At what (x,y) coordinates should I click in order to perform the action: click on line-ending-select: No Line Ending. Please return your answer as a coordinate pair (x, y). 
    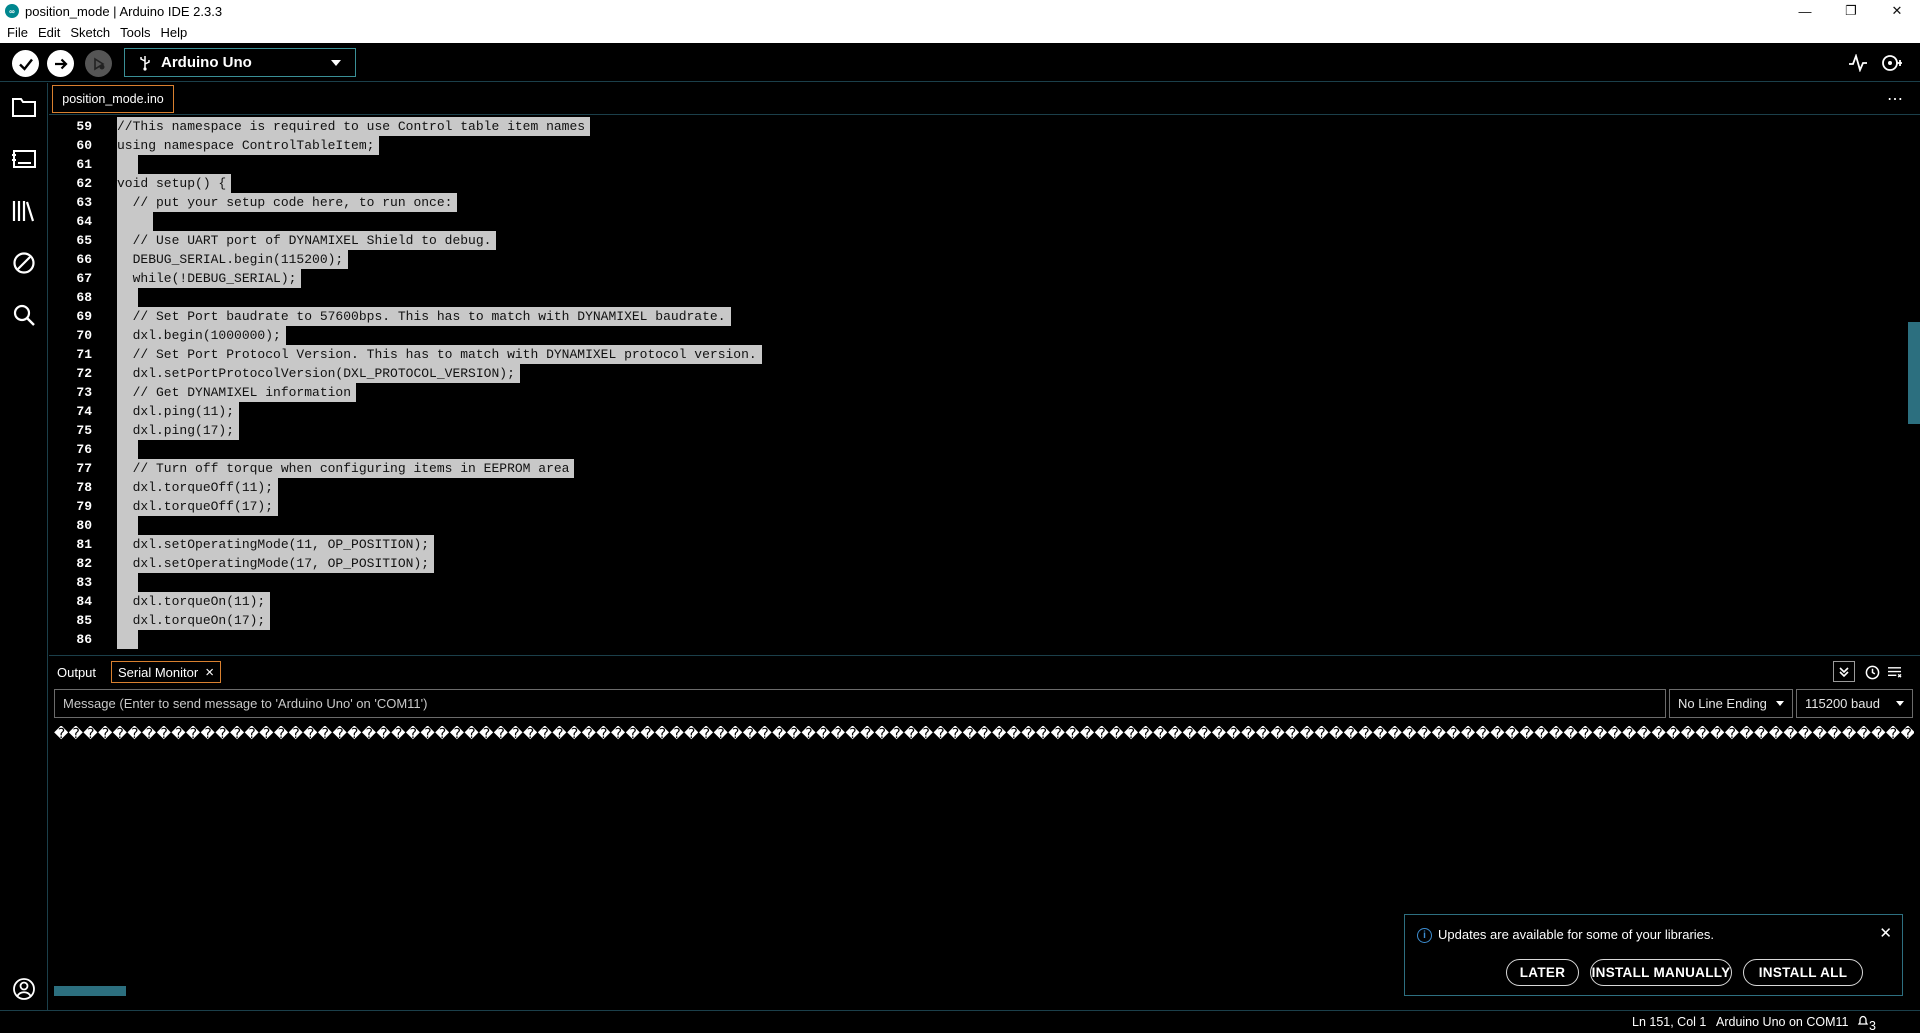
    Looking at the image, I should click on (1731, 703).